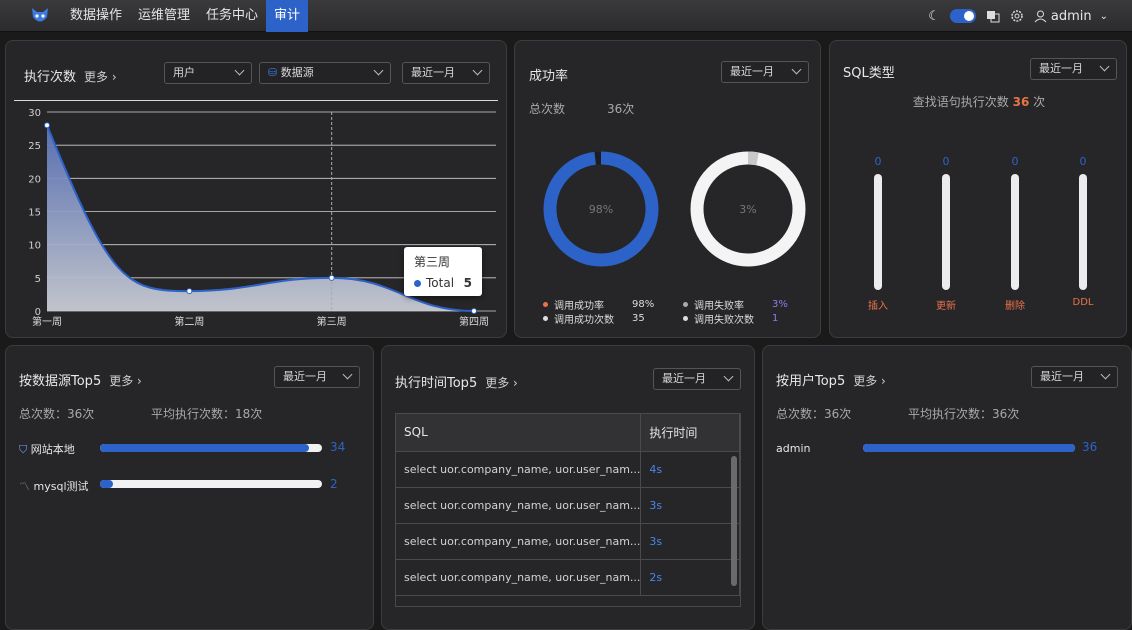  What do you see at coordinates (549, 76) in the screenshot?
I see `card-title: 成功率` at bounding box center [549, 76].